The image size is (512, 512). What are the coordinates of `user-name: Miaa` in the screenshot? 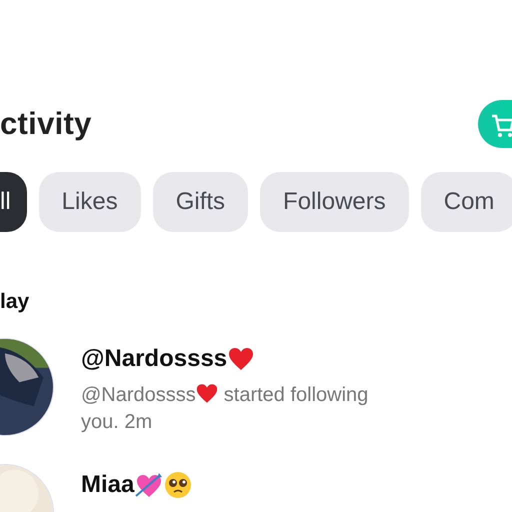 It's located at (107, 485).